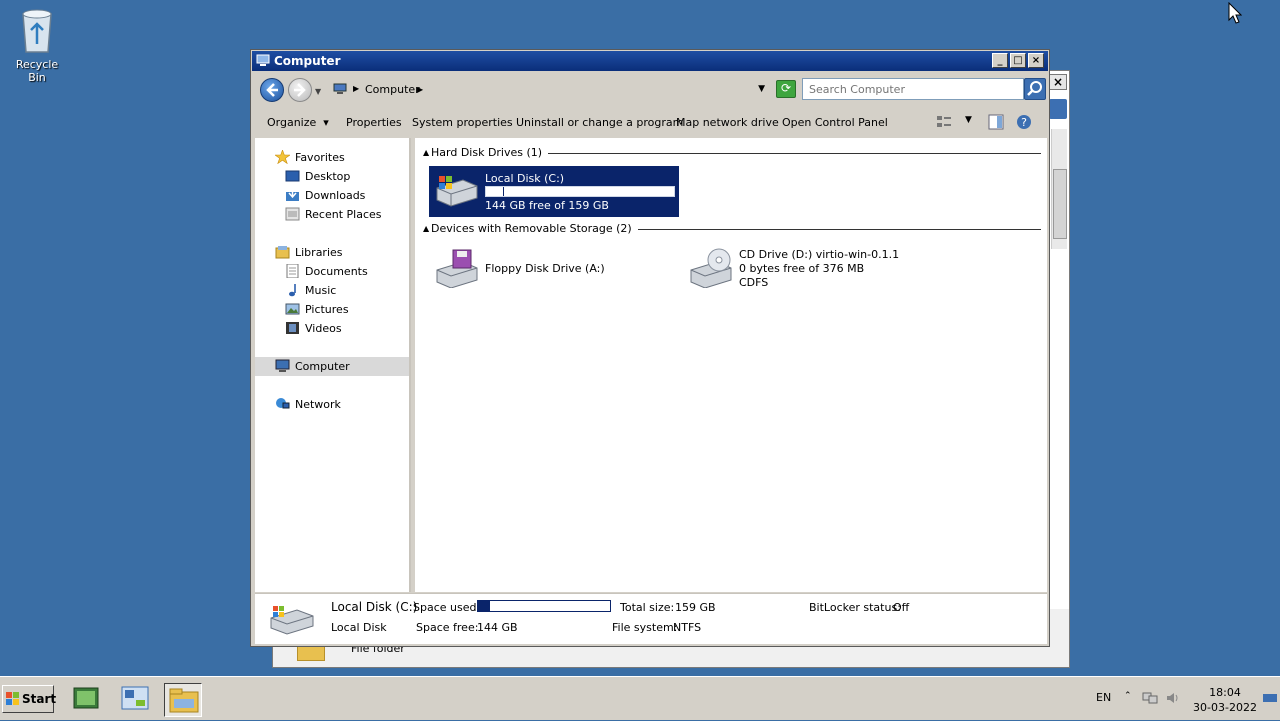 Image resolution: width=1280 pixels, height=721 pixels. What do you see at coordinates (968, 120) in the screenshot?
I see `view-dropdown-icon: ▼` at bounding box center [968, 120].